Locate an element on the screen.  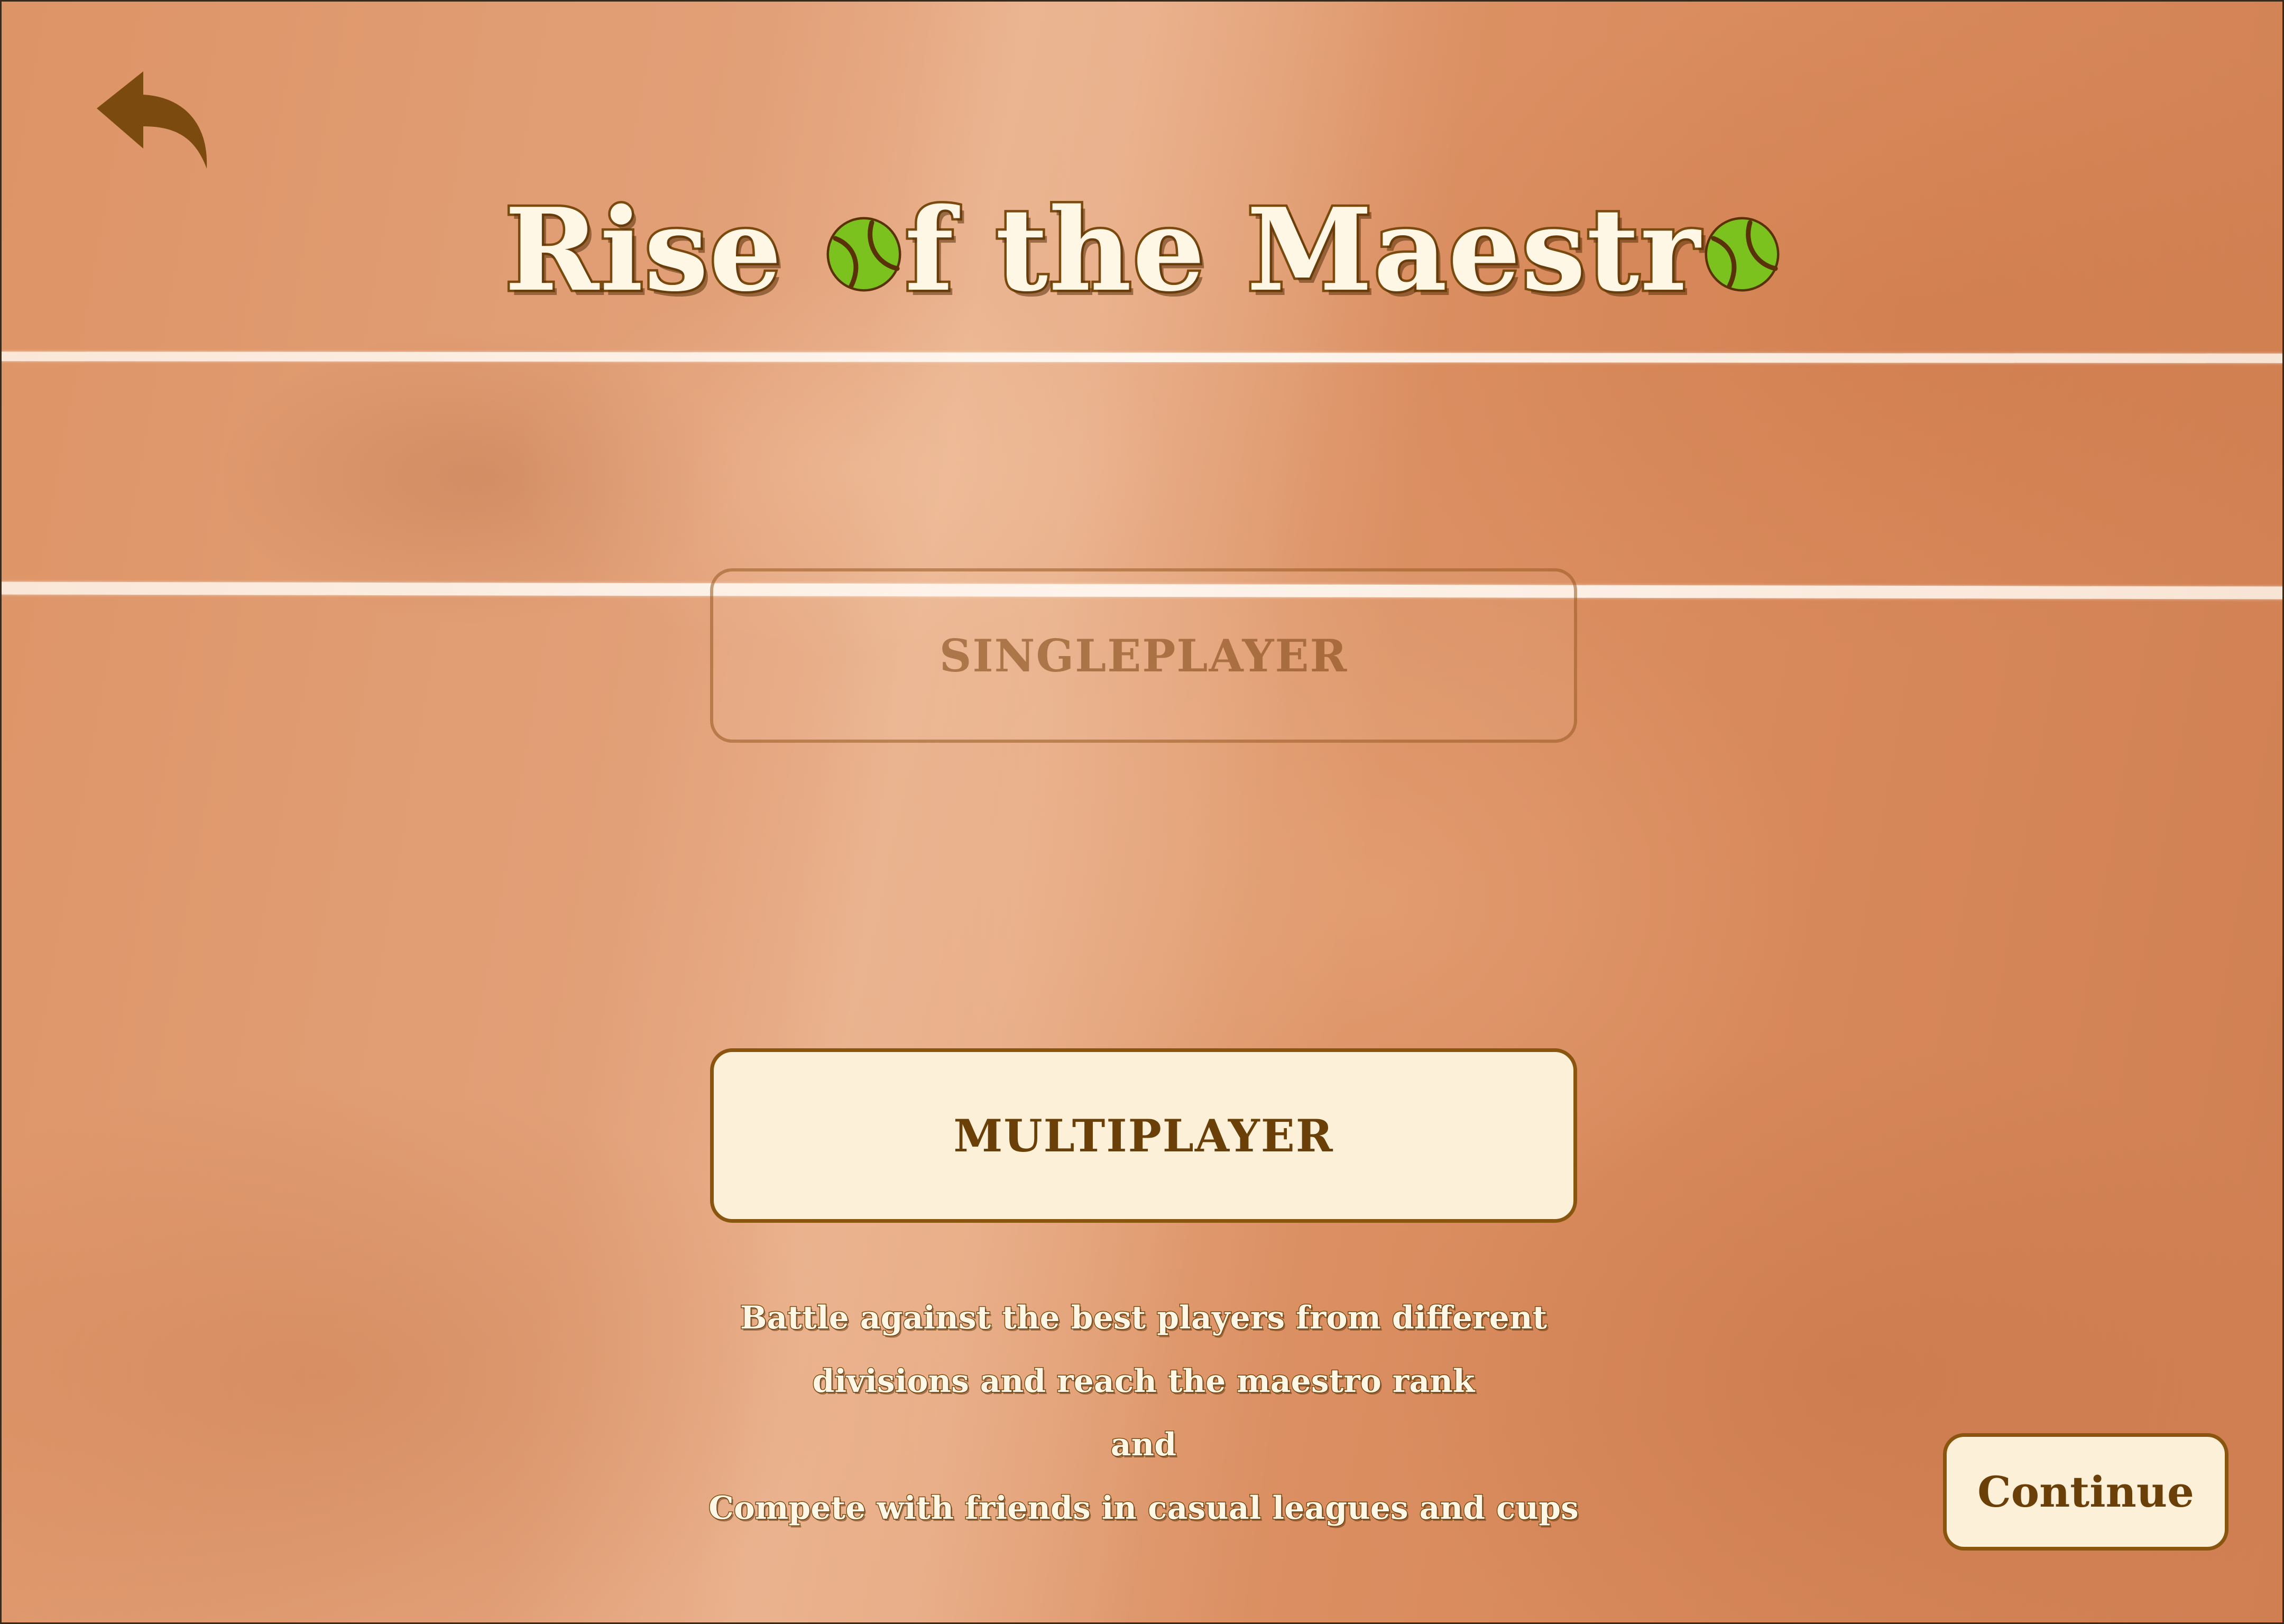
description-line: divisions and reach the maestro rank is located at coordinates (1144, 1381).